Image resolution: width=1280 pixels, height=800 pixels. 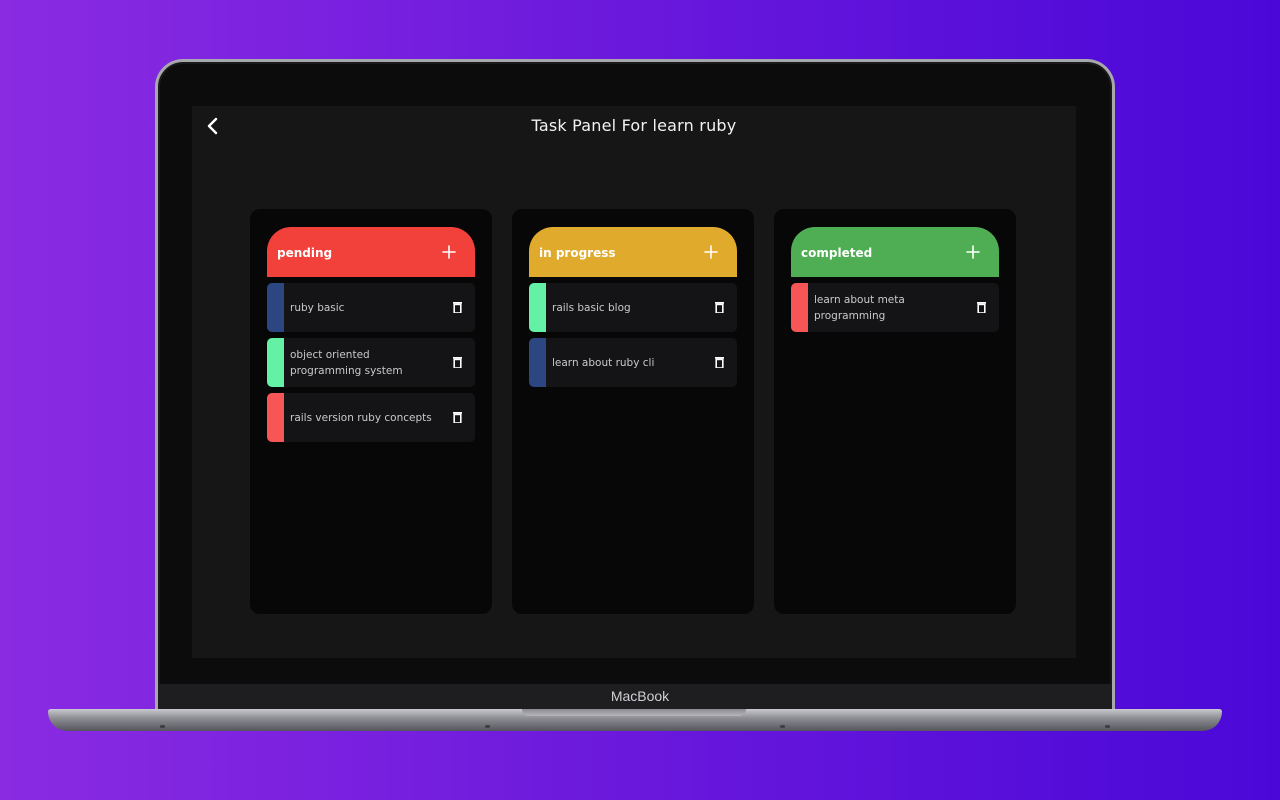 I want to click on task-text: object oriented programming system, so click(x=346, y=362).